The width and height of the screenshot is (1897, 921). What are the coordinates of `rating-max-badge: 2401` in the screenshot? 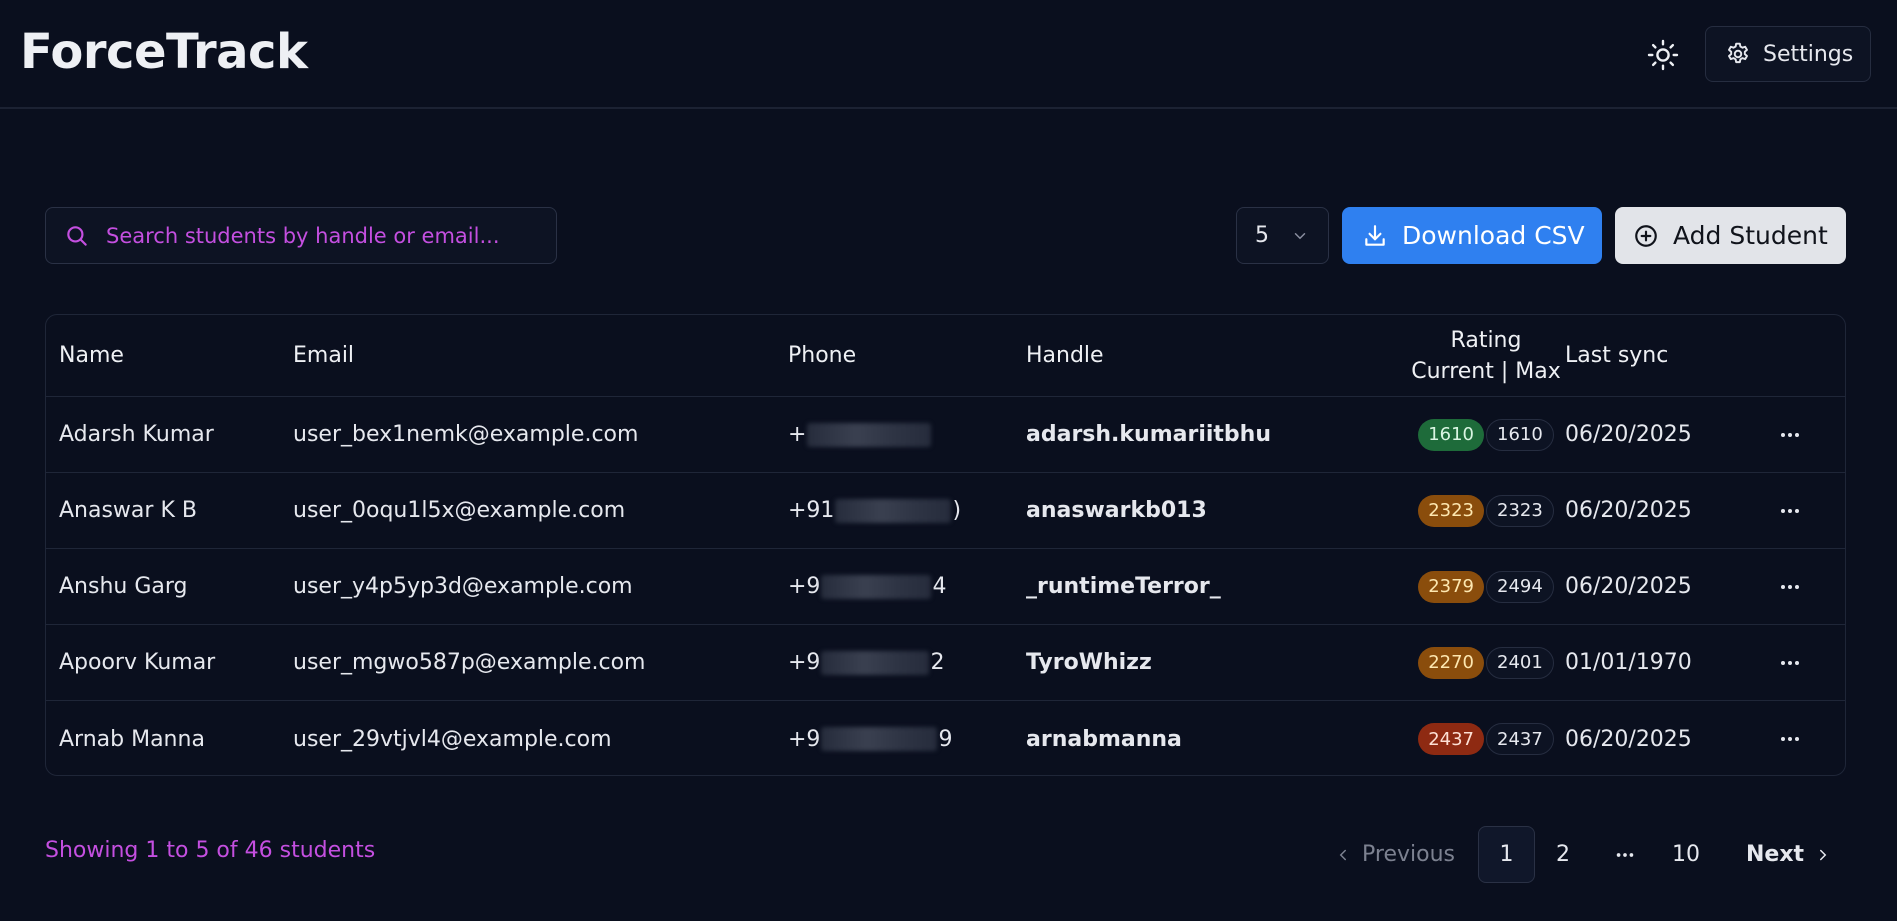 It's located at (1520, 662).